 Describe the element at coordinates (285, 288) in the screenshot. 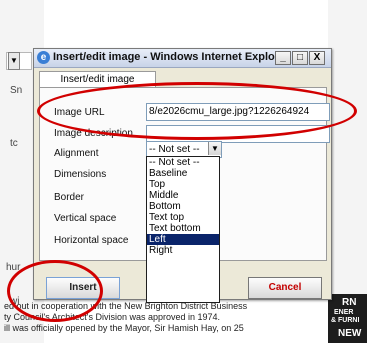

I see `cancel-button: Cancel` at that location.